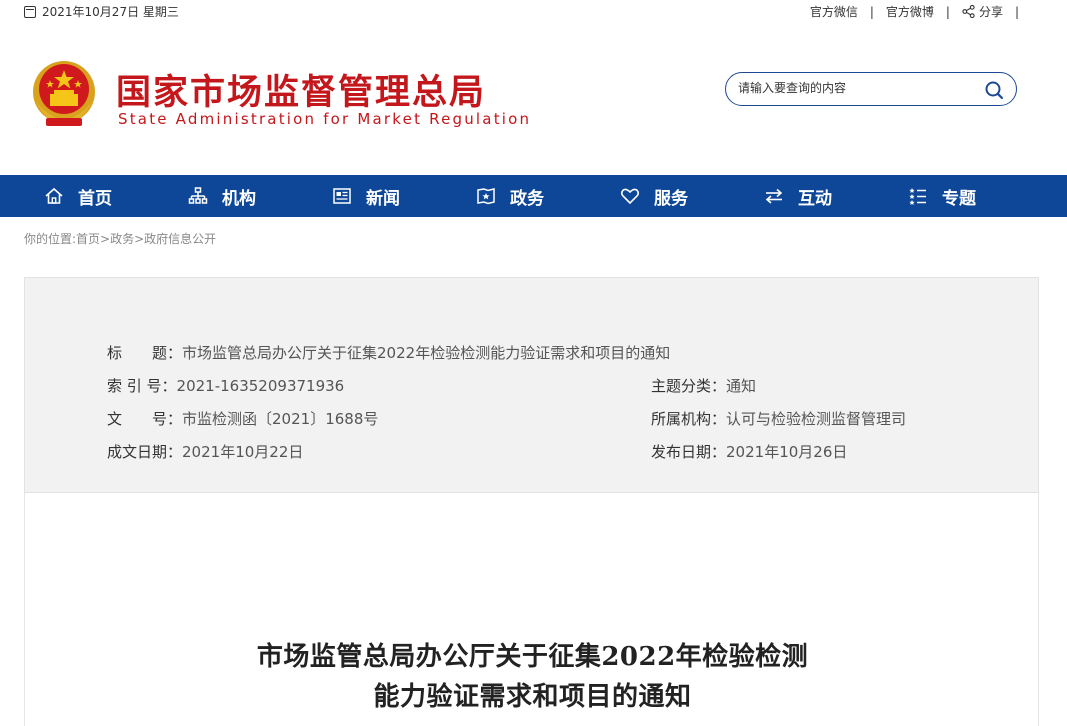 This screenshot has width=1067, height=726. I want to click on date-text: 2021年10月27日 星期三, so click(110, 12).